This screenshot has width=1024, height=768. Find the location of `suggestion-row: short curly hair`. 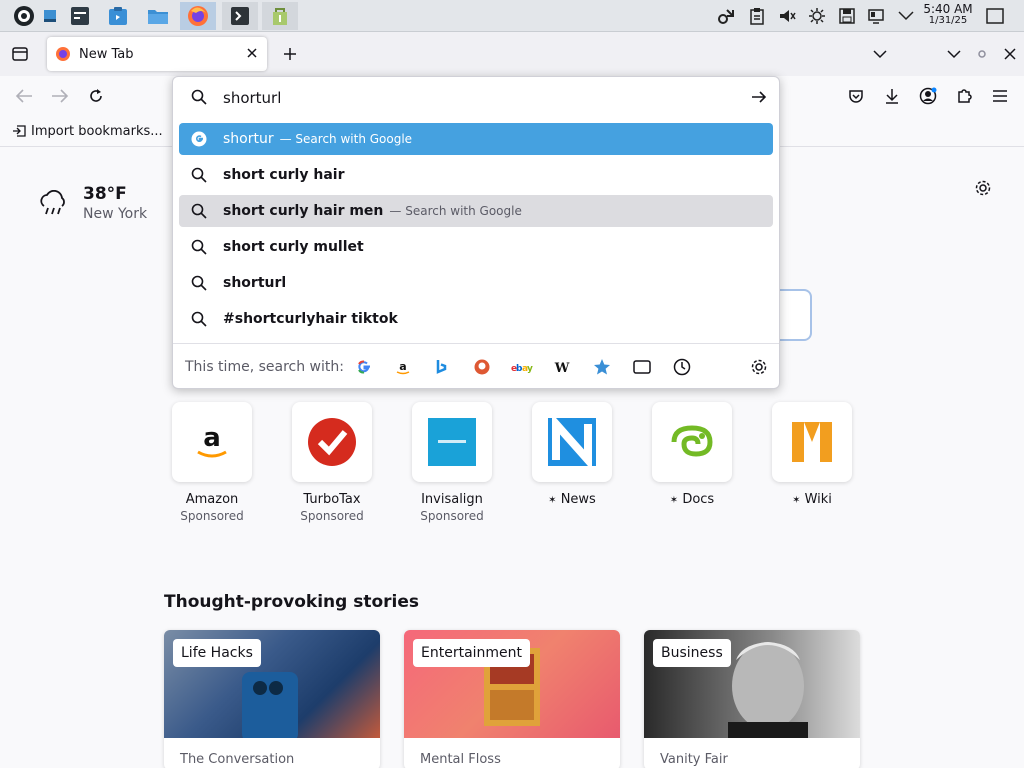

suggestion-row: short curly hair is located at coordinates (476, 175).